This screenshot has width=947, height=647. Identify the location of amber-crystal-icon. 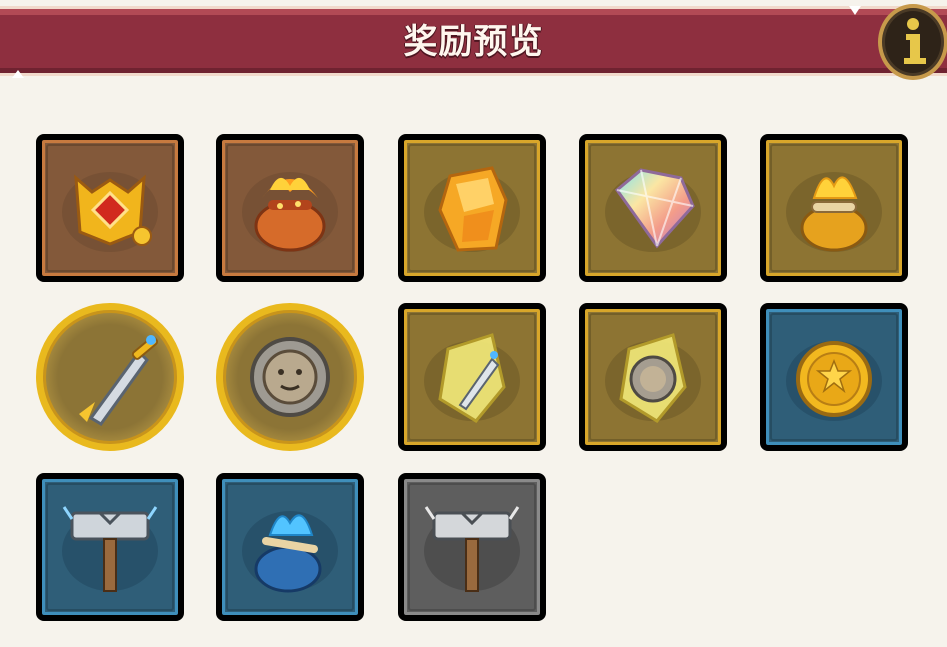
(472, 209).